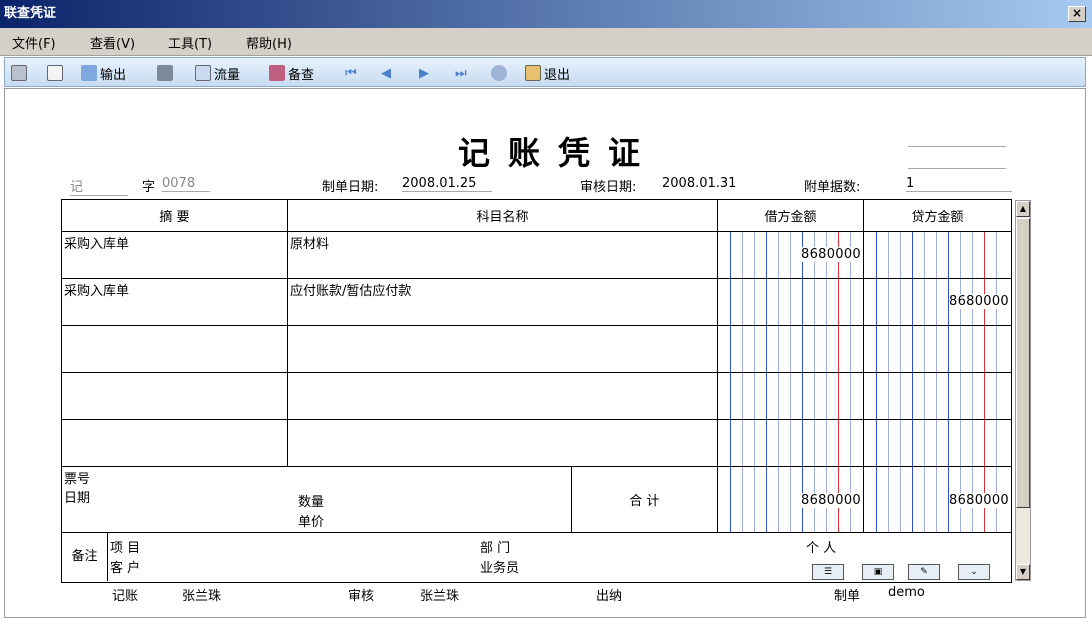  I want to click on vertical-scrollbar: ▲ ▼, so click(1023, 390).